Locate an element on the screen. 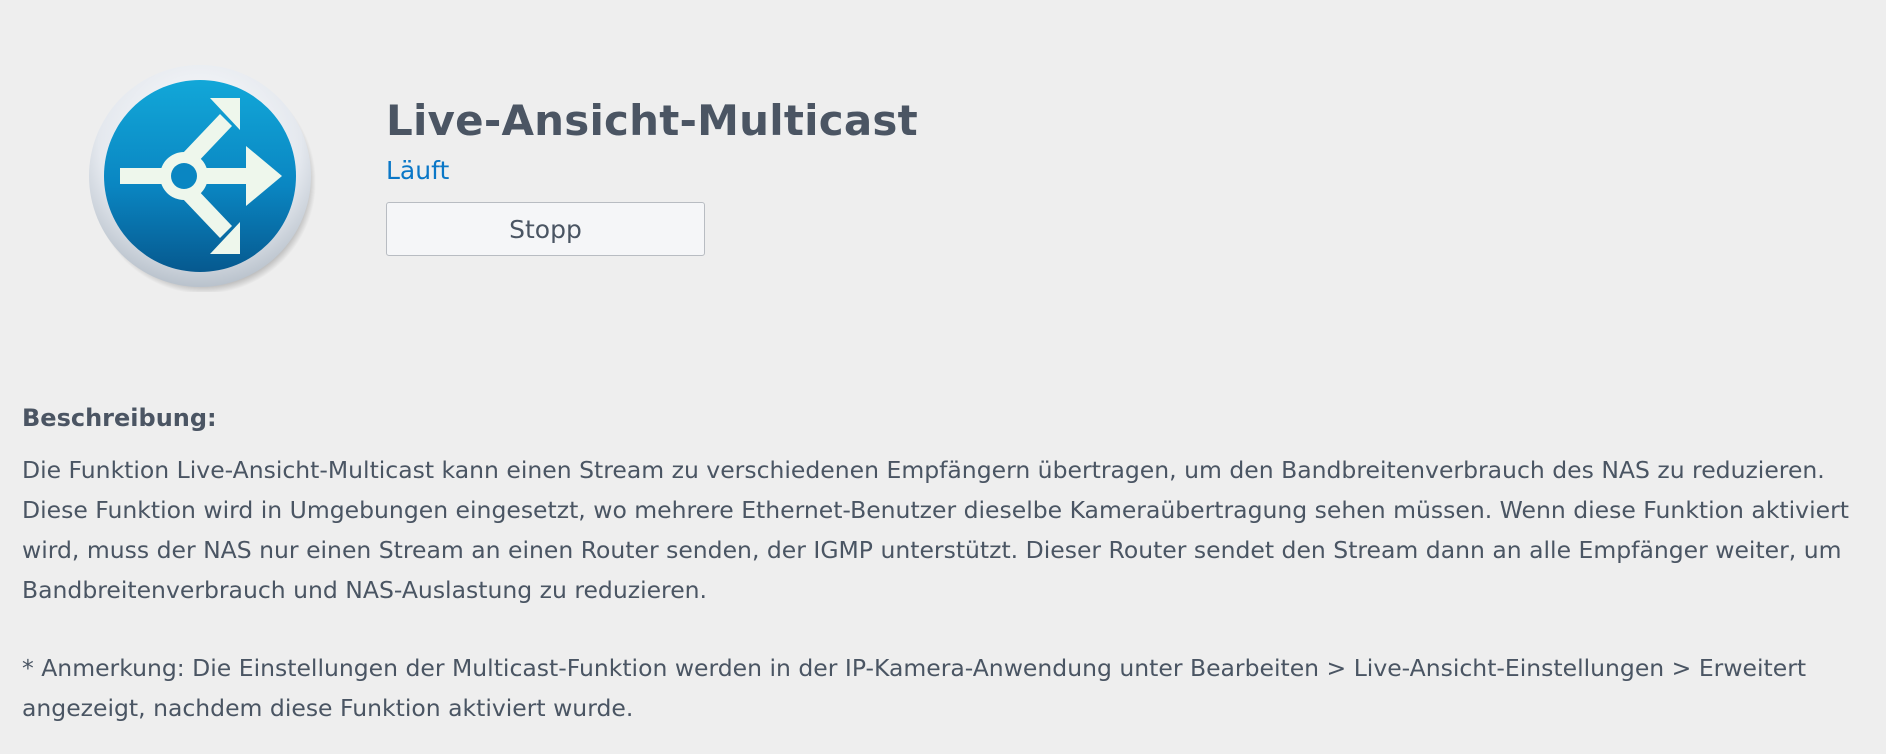 The width and height of the screenshot is (1886, 754). multicast-arrows-icon is located at coordinates (202, 176).